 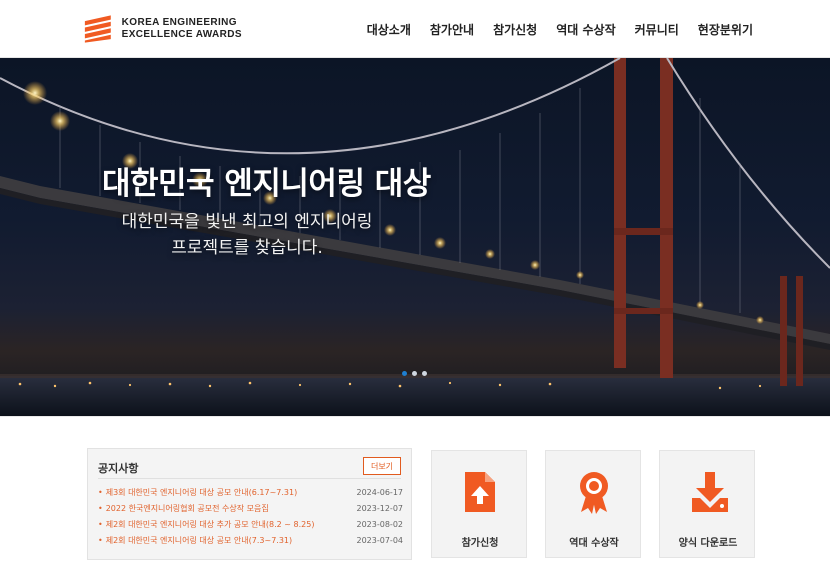 What do you see at coordinates (380, 524) in the screenshot?
I see `notice-date: 2023-08-02` at bounding box center [380, 524].